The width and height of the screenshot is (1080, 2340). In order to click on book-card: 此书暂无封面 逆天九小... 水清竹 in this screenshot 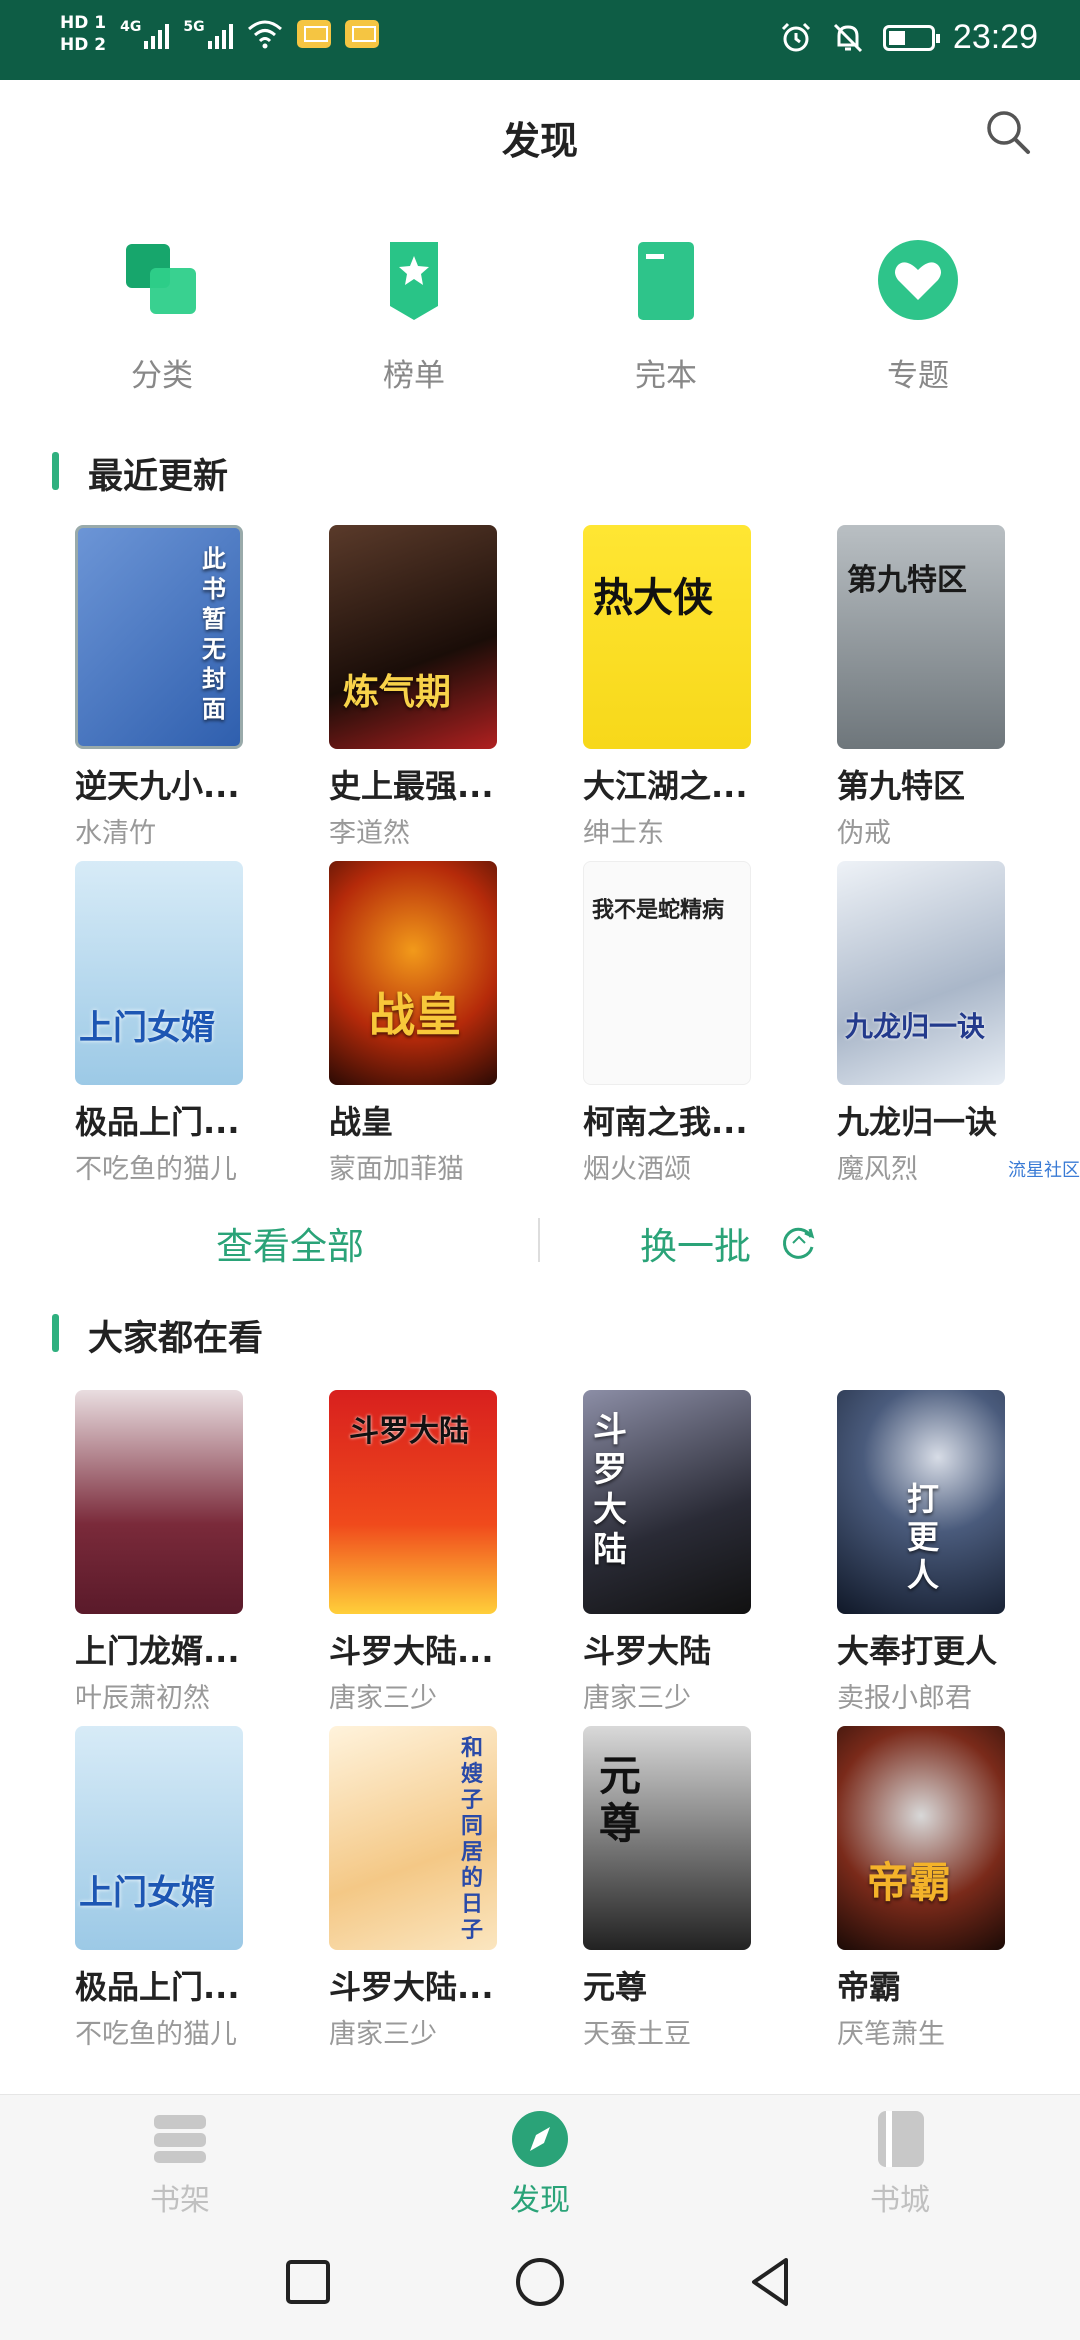, I will do `click(175, 687)`.